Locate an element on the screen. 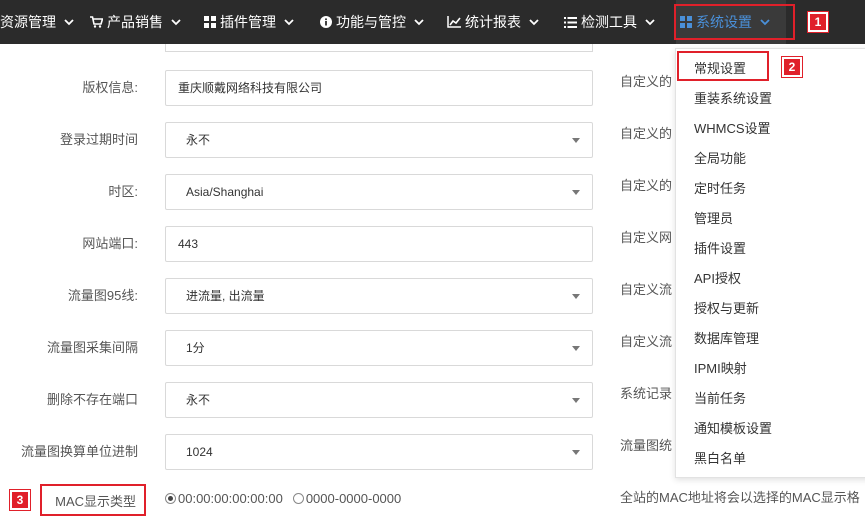  form-row-traffic-interval: 流量图采集间隔 1分 is located at coordinates (300, 348).